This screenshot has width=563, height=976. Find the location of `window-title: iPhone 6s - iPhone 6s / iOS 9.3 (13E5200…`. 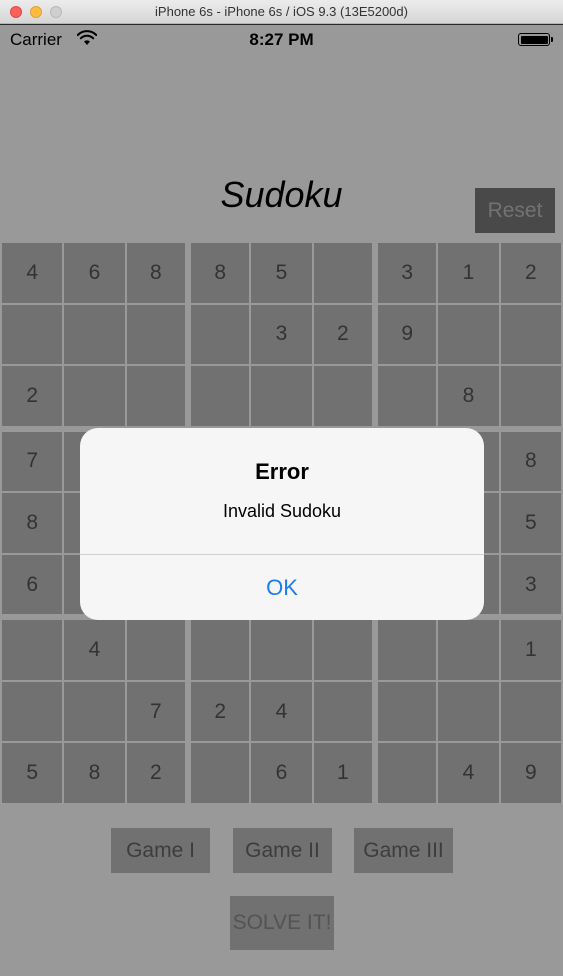

window-title: iPhone 6s - iPhone 6s / iOS 9.3 (13E5200… is located at coordinates (281, 11).